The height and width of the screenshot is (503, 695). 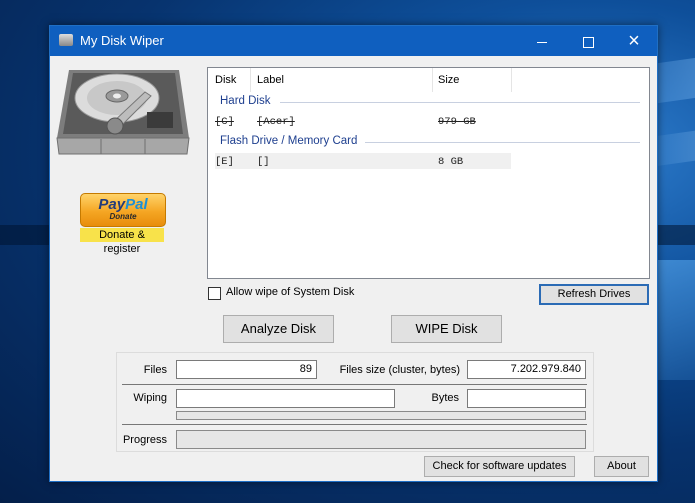 I want to click on maximize-button, so click(x=588, y=41).